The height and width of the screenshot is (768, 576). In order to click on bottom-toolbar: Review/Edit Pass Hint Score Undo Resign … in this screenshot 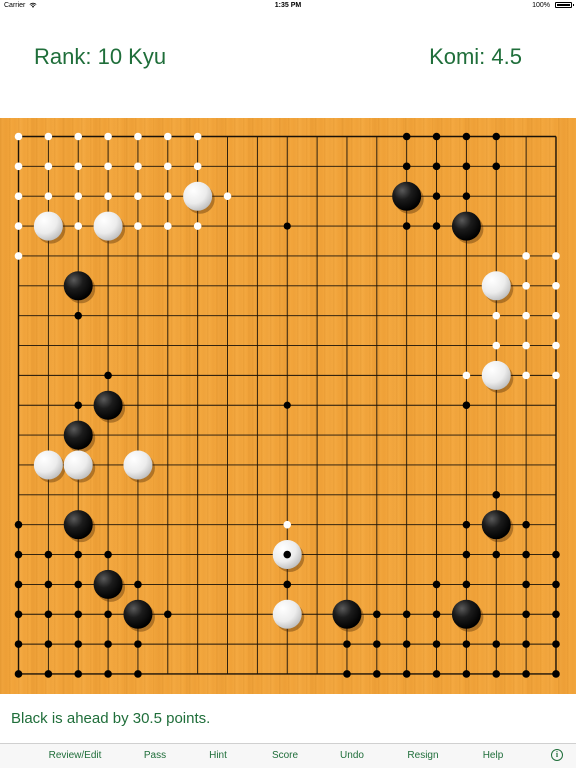, I will do `click(288, 755)`.